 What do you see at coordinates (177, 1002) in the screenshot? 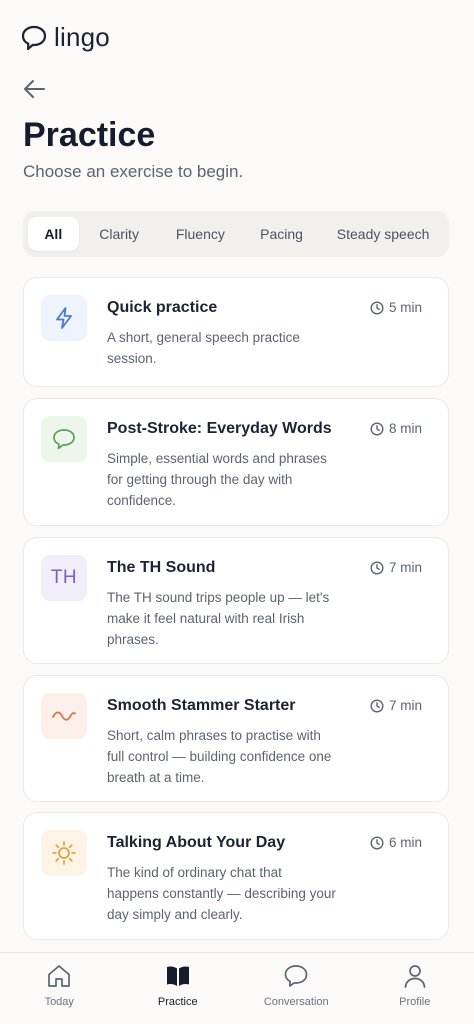
I see `nav-label: Practice` at bounding box center [177, 1002].